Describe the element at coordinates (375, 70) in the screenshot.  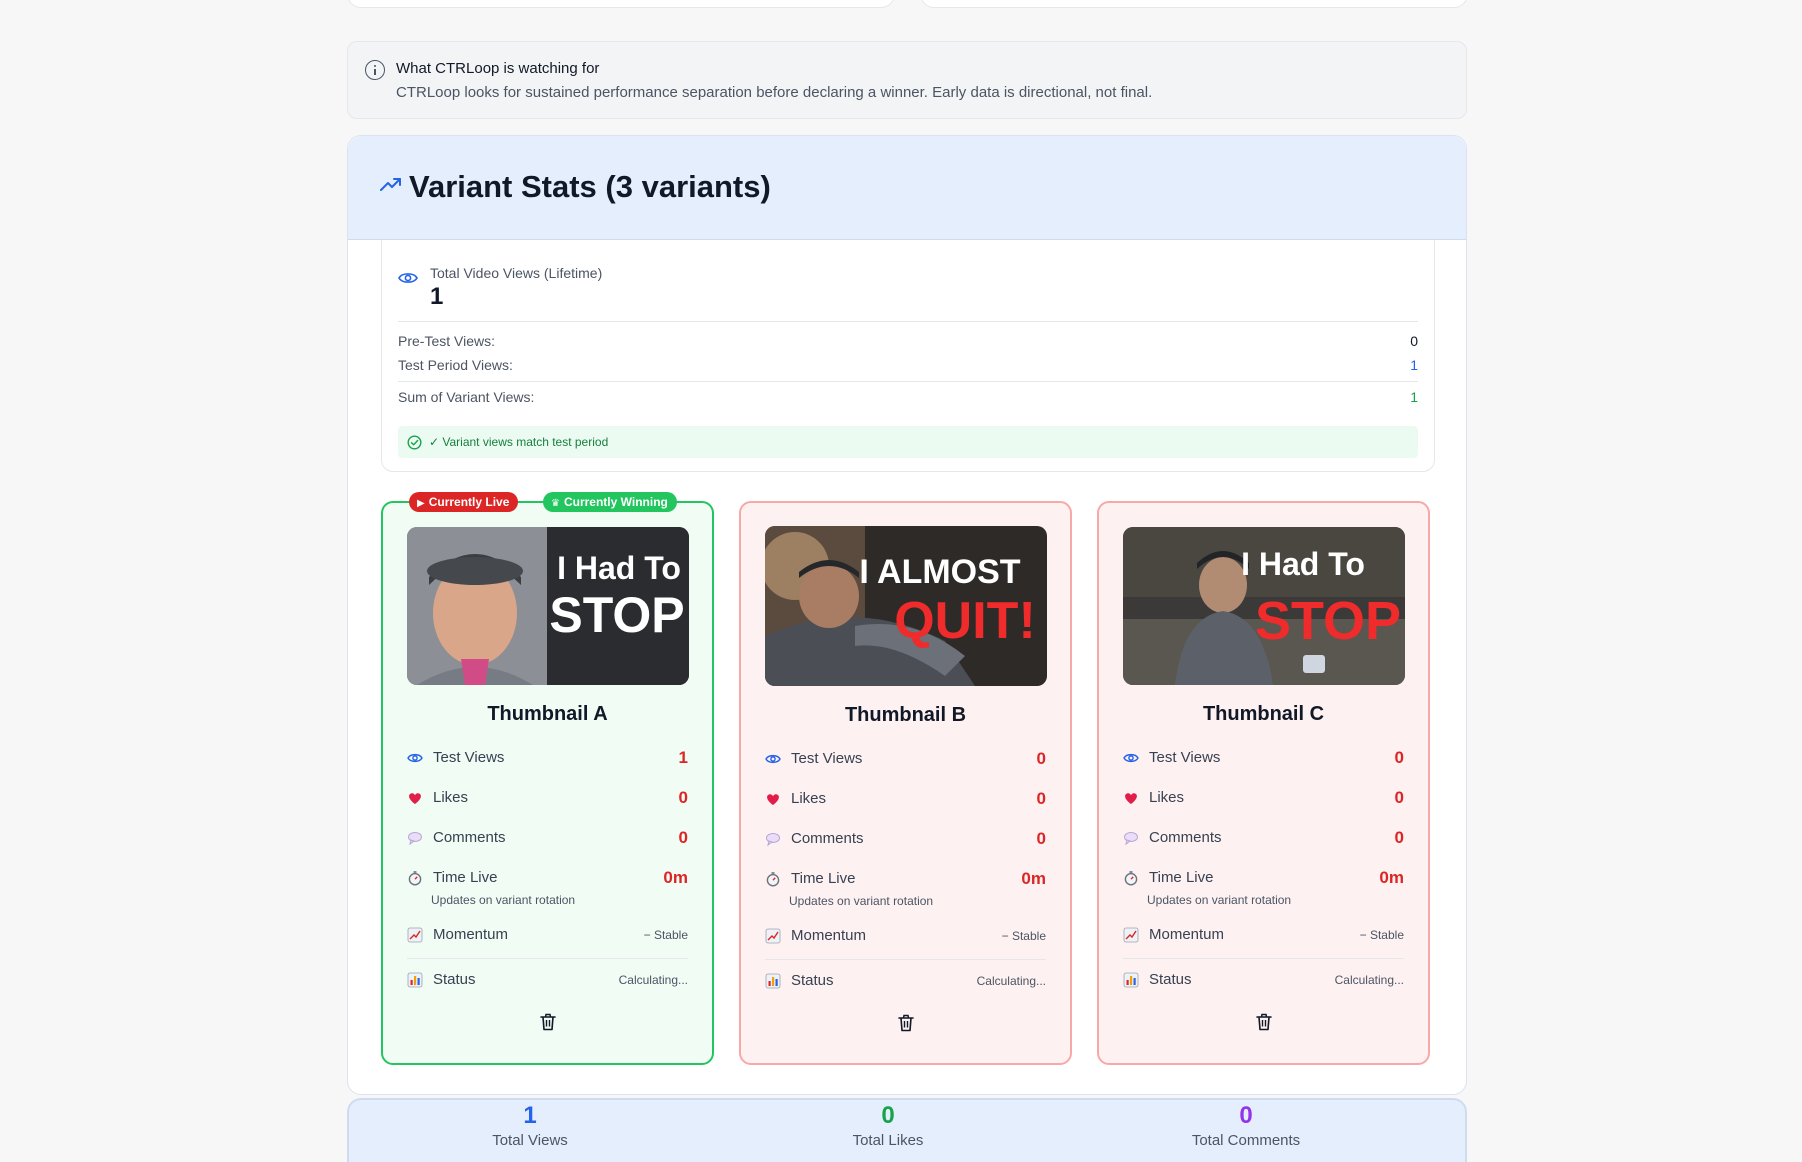
I see `info-icon` at that location.